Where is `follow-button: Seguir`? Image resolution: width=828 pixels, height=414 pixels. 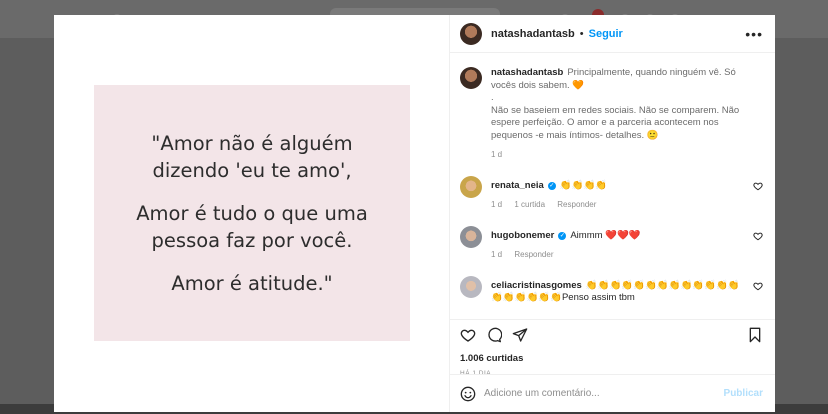
follow-button: Seguir is located at coordinates (606, 34).